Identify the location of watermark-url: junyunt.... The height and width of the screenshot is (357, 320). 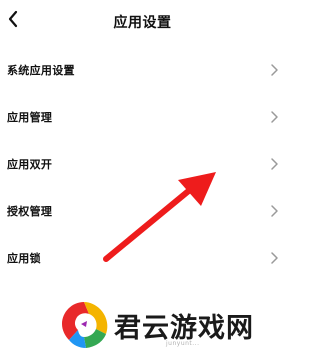
(183, 343).